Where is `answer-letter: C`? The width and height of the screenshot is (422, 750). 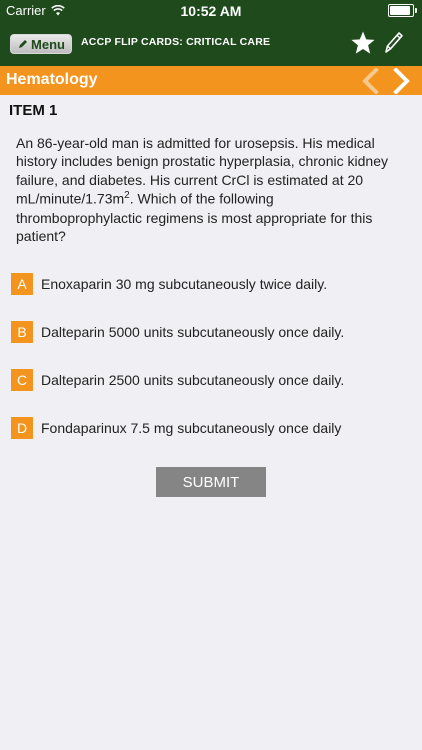 answer-letter: C is located at coordinates (22, 380).